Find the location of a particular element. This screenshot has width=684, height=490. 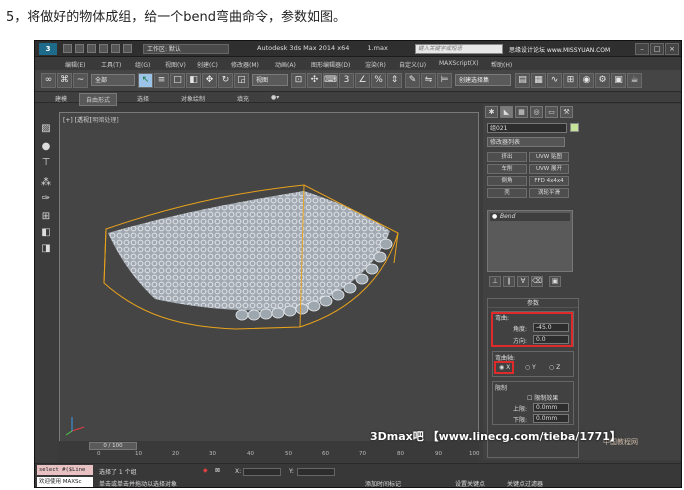

tab-object-paint: 对象绘制 is located at coordinates (193, 98).